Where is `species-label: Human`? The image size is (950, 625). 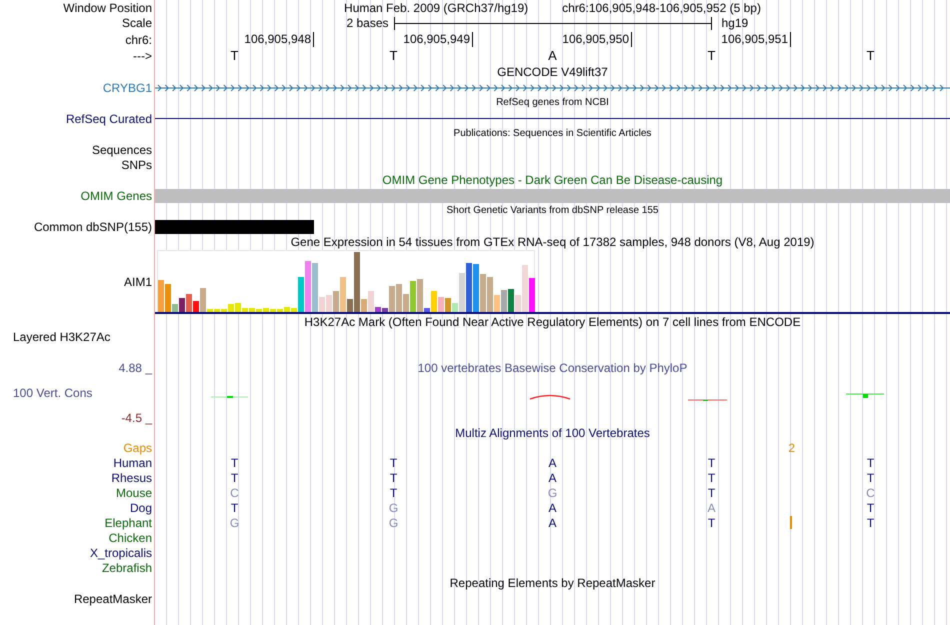 species-label: Human is located at coordinates (132, 463).